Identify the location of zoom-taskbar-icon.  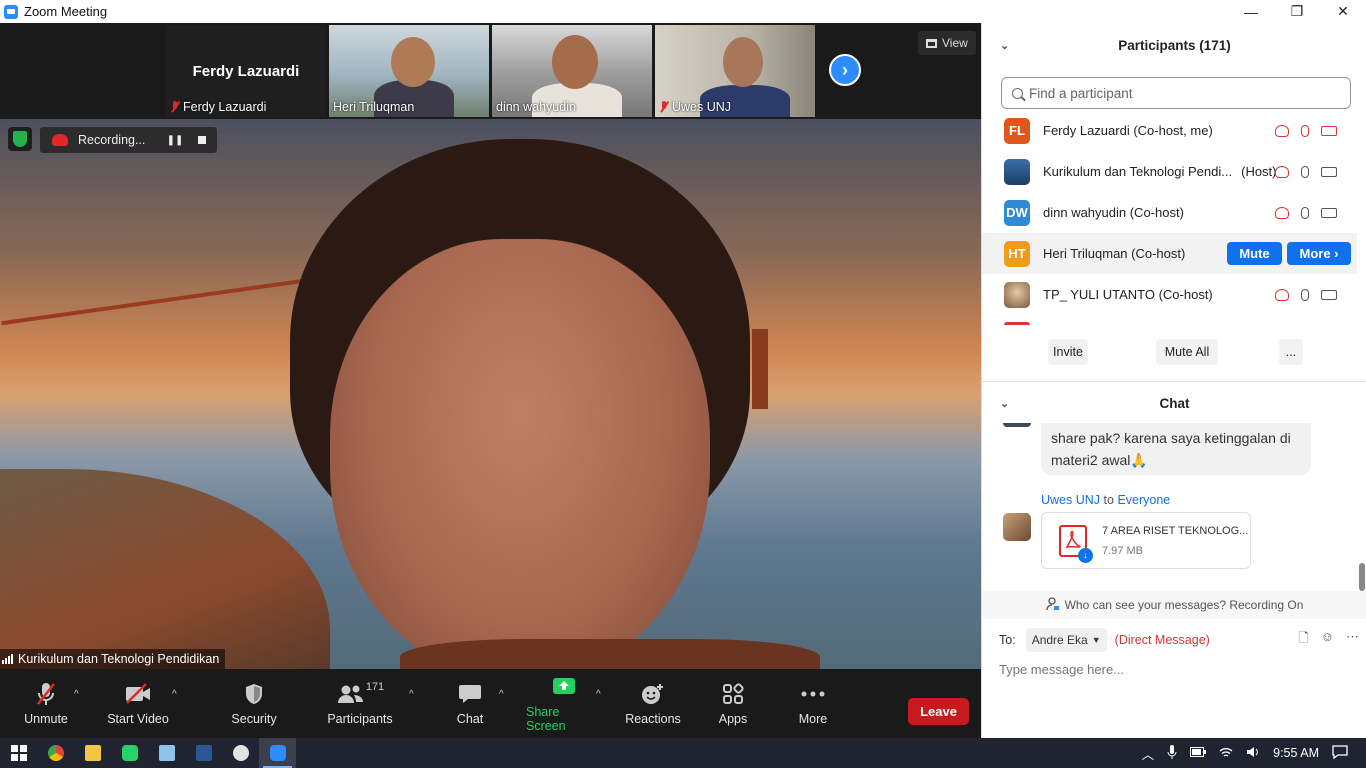
(277, 753).